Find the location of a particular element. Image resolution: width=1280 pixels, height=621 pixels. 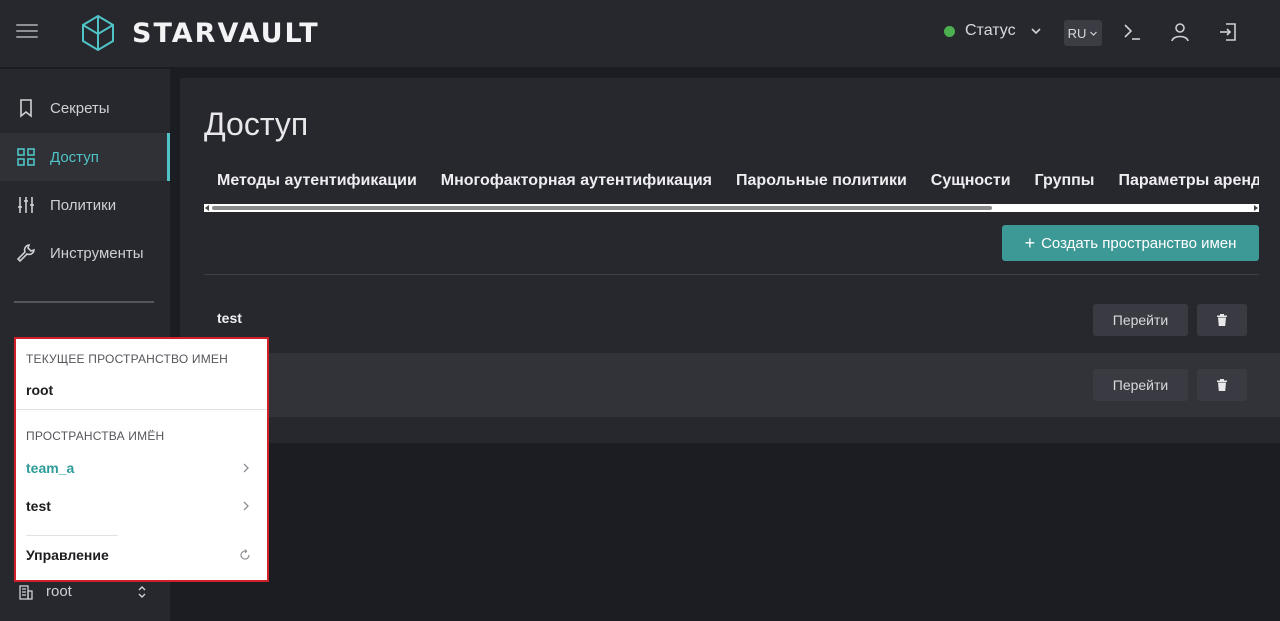

page-title: Доступ is located at coordinates (256, 124).